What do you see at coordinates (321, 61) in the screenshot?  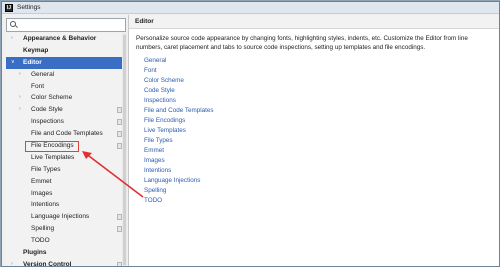 I see `link-general: General` at bounding box center [321, 61].